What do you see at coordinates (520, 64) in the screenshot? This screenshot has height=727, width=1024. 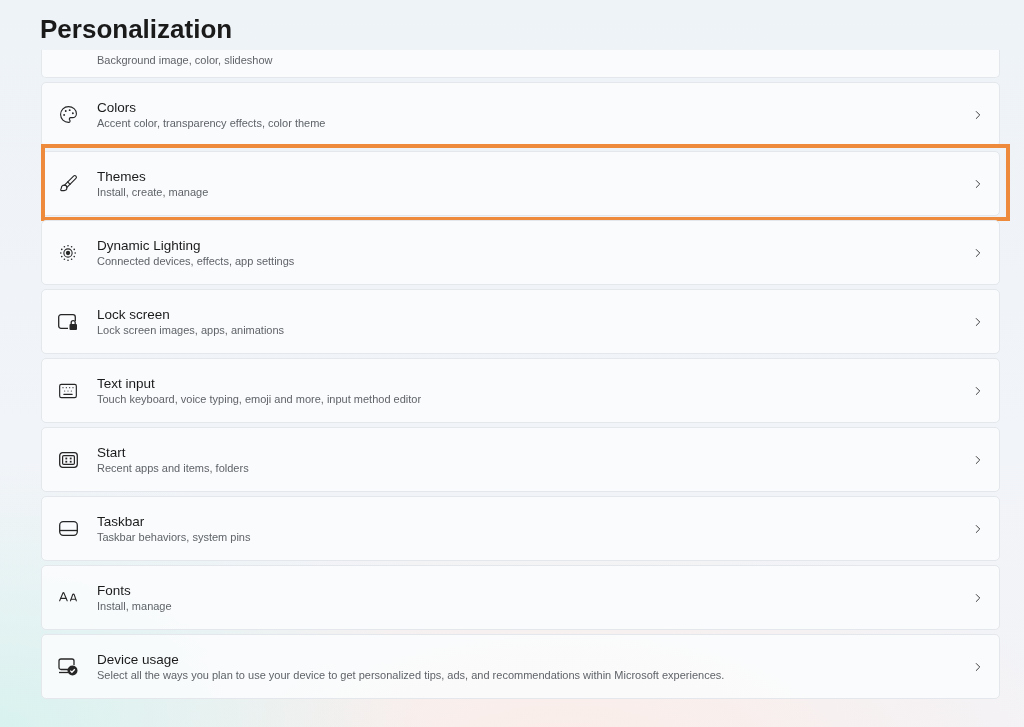 I see `settings-item: Background image, color, slideshow` at bounding box center [520, 64].